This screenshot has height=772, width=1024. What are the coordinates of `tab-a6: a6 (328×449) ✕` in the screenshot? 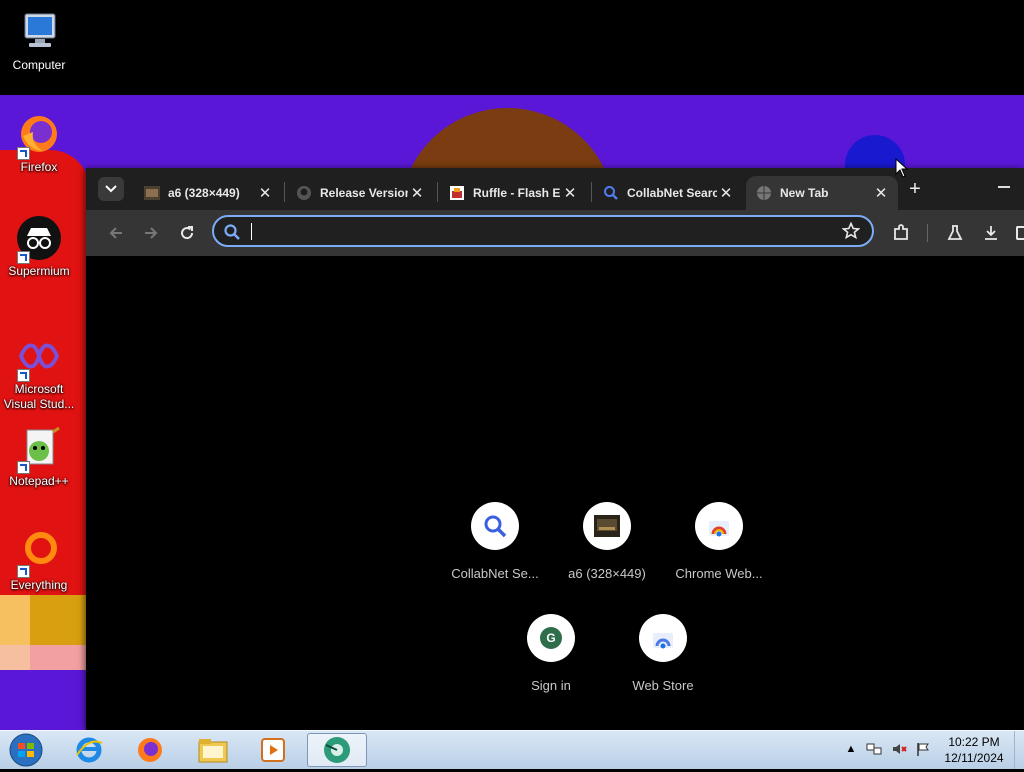 It's located at (208, 193).